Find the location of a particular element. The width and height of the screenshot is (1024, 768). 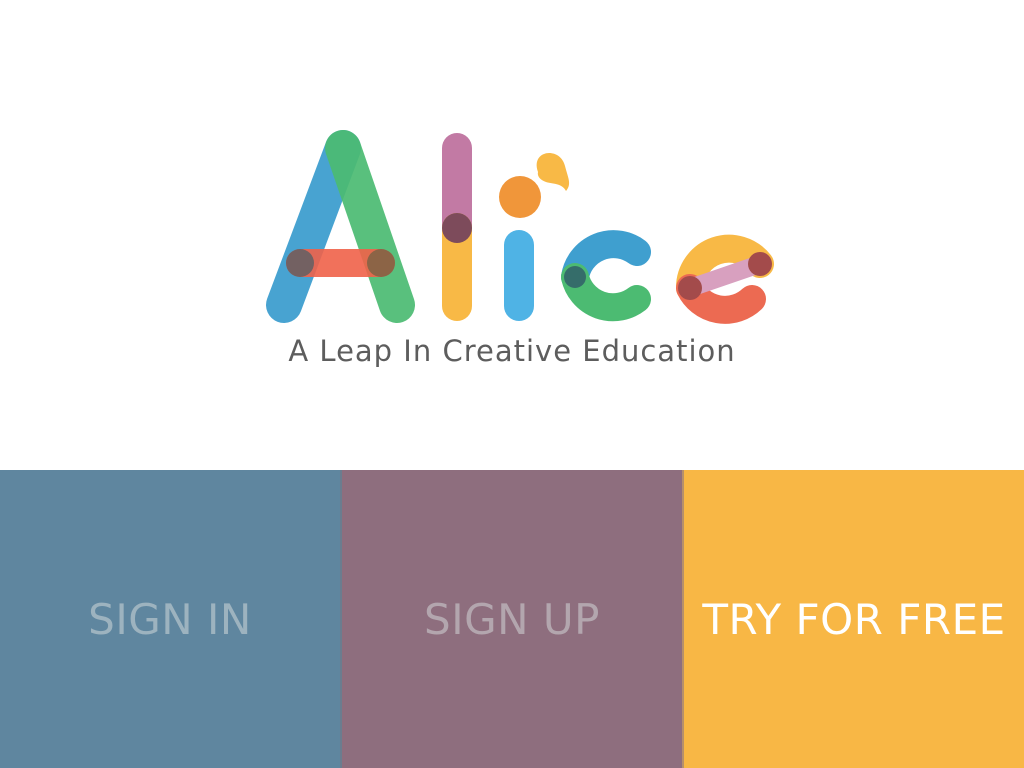

logo-i-hair is located at coordinates (553, 172).